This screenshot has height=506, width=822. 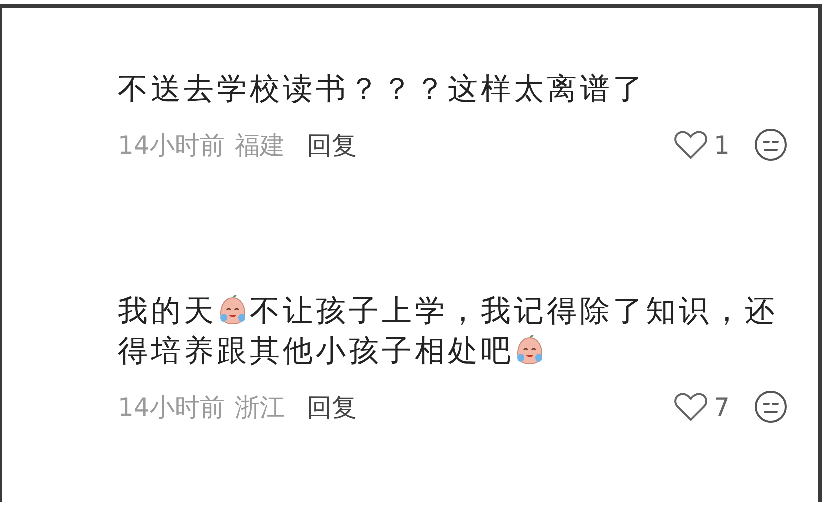 I want to click on comment-location: 福建, so click(x=259, y=146).